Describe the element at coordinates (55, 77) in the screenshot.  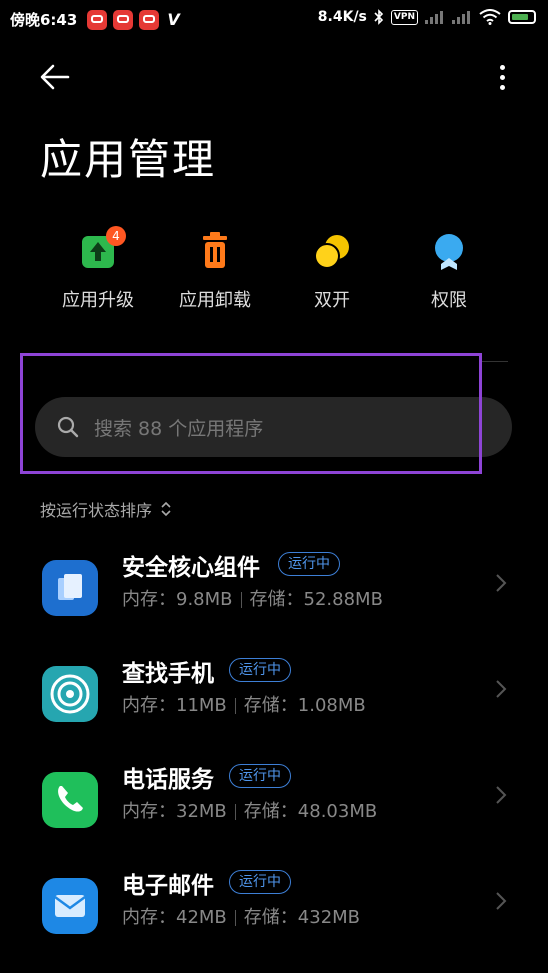
I see `back-arrow-icon` at that location.